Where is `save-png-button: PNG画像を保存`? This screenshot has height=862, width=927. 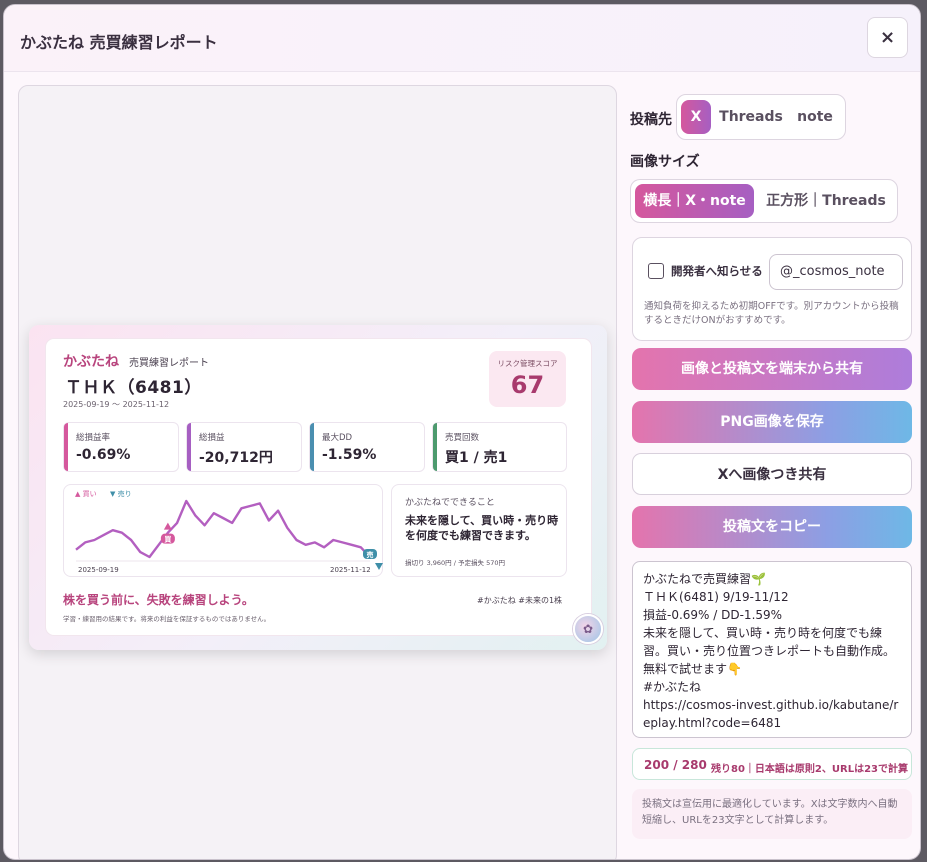
save-png-button: PNG画像を保存 is located at coordinates (772, 422).